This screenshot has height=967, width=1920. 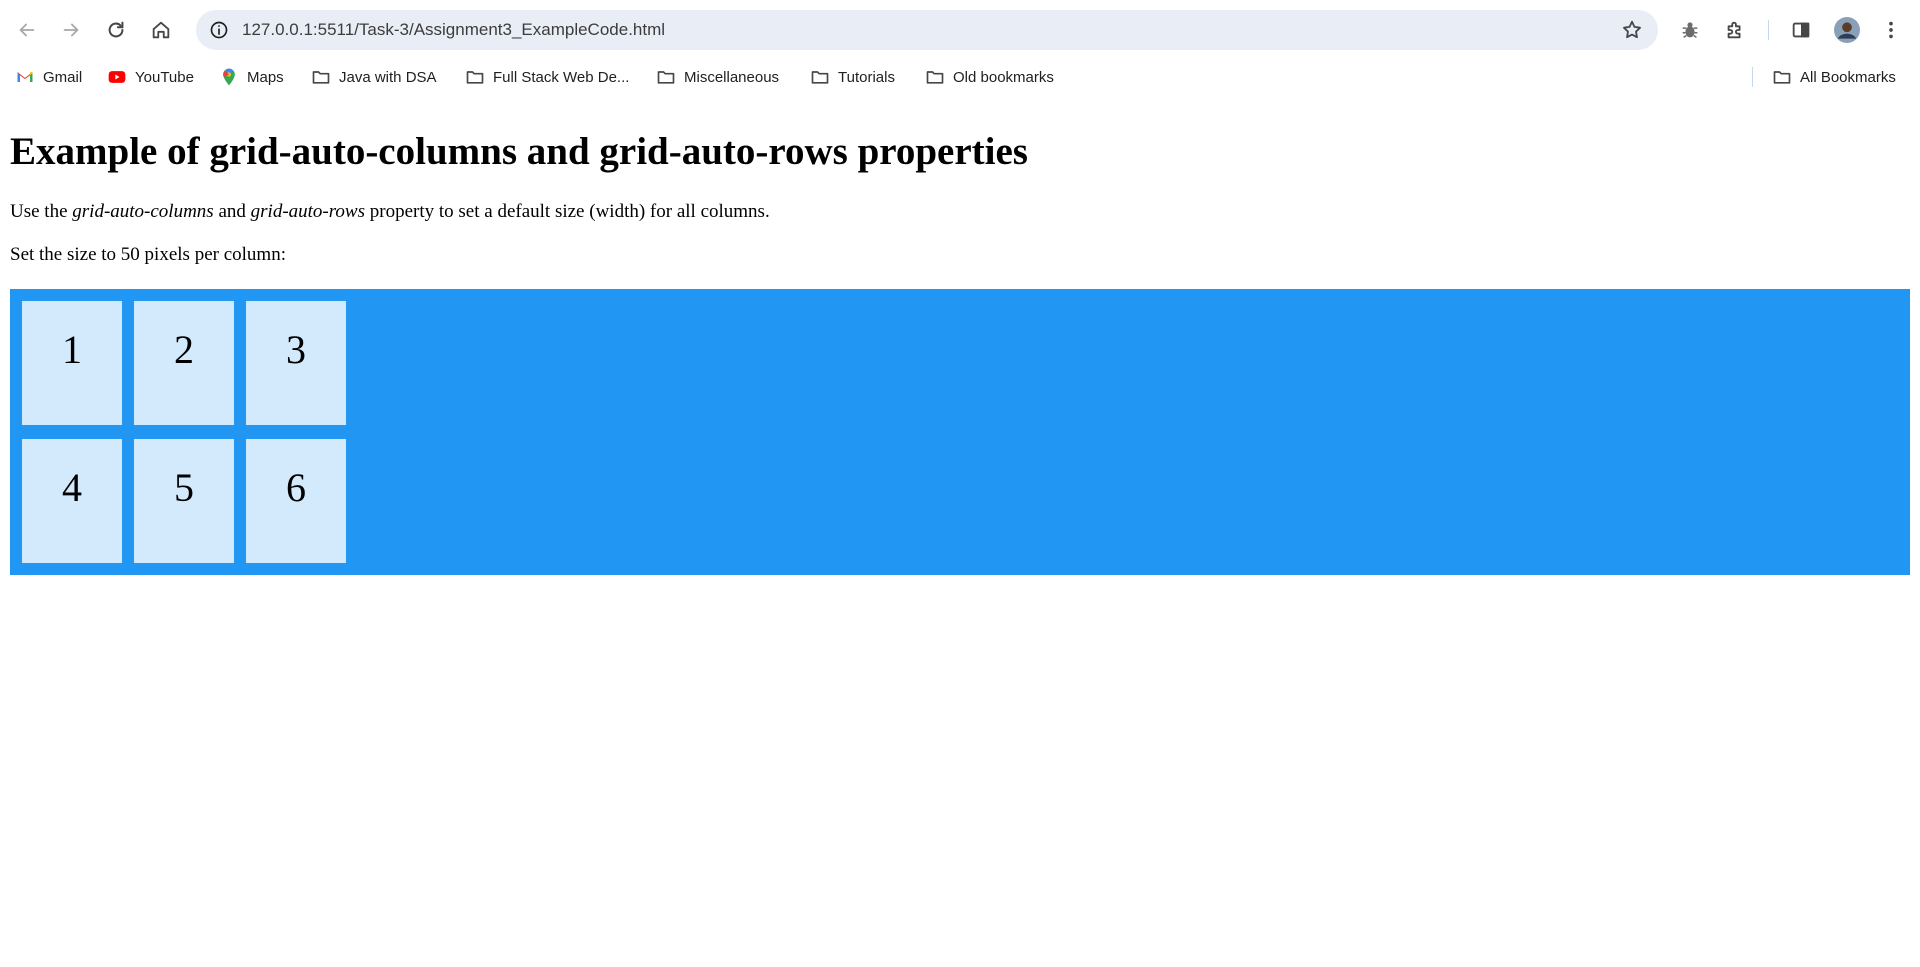 What do you see at coordinates (732, 77) in the screenshot?
I see `bookmark-label: Miscellaneous` at bounding box center [732, 77].